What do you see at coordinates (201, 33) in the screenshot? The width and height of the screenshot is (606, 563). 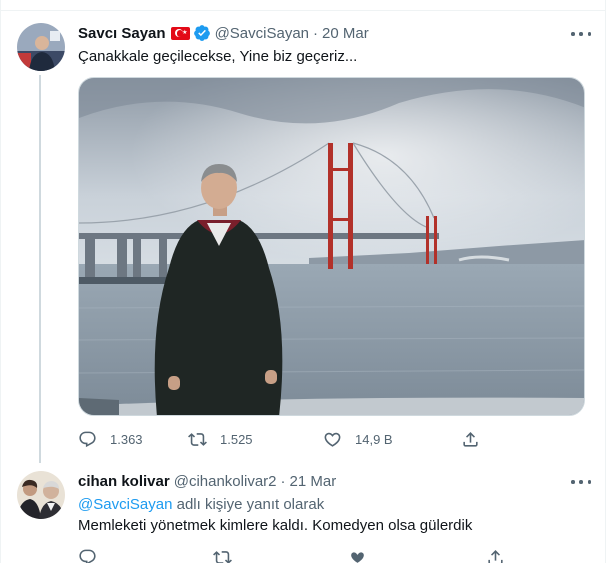 I see `verified-badge-icon` at bounding box center [201, 33].